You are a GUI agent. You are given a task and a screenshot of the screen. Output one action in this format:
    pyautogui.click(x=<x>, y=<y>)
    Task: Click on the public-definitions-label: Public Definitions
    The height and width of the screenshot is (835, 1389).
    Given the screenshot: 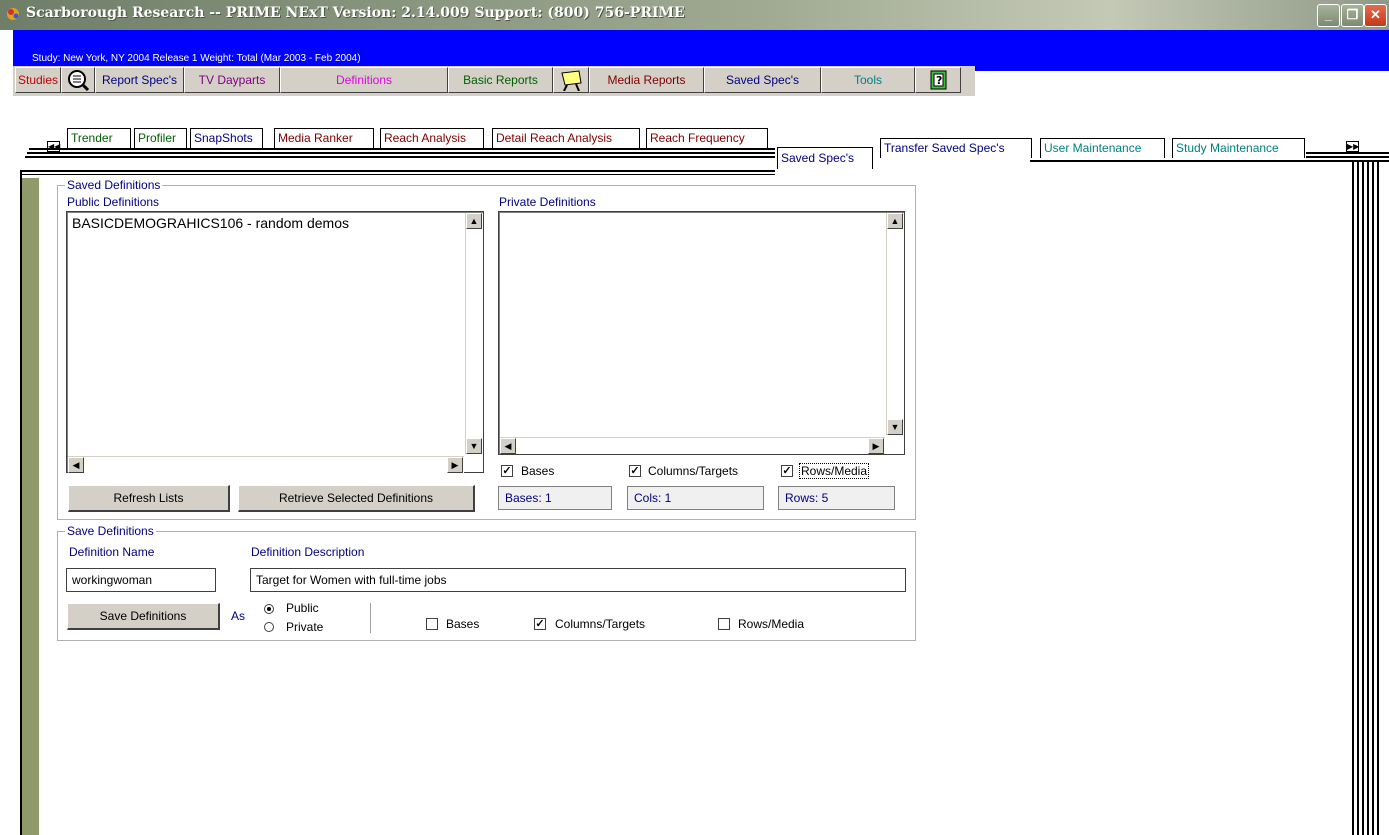 What is the action you would take?
    pyautogui.click(x=113, y=202)
    